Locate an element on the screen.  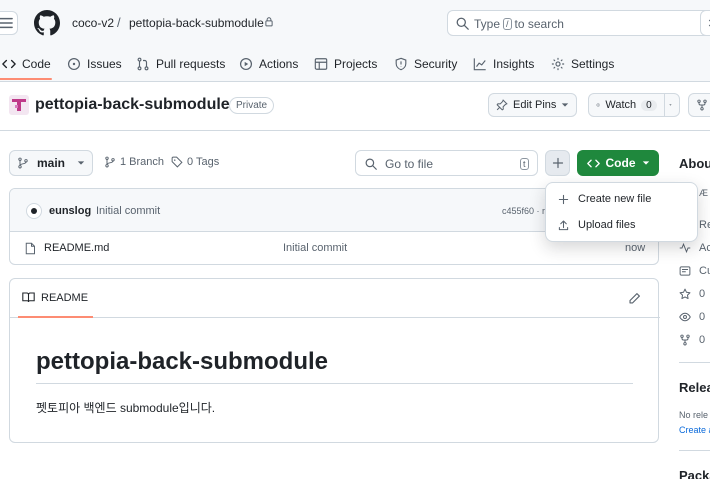
tab-insights: Insights is located at coordinates (503, 64).